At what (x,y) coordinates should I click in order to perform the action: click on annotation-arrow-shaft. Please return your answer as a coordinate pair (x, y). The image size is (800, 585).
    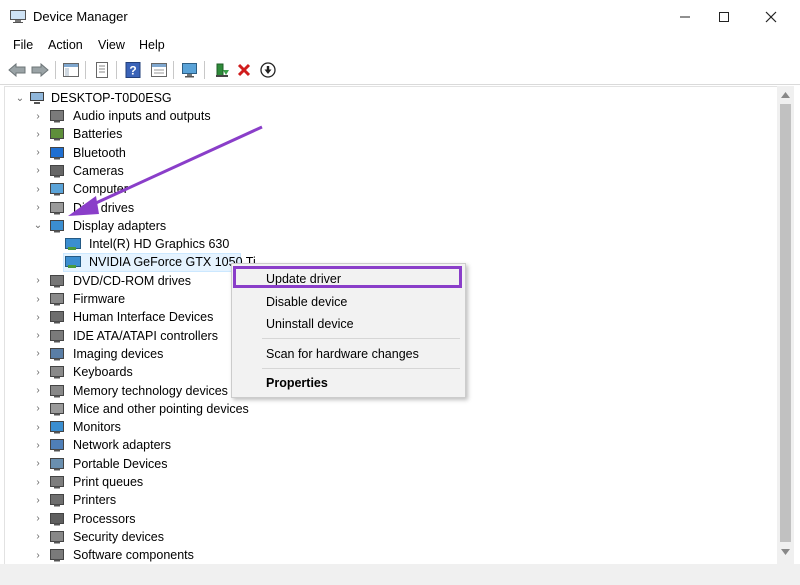
    Looking at the image, I should click on (173, 167).